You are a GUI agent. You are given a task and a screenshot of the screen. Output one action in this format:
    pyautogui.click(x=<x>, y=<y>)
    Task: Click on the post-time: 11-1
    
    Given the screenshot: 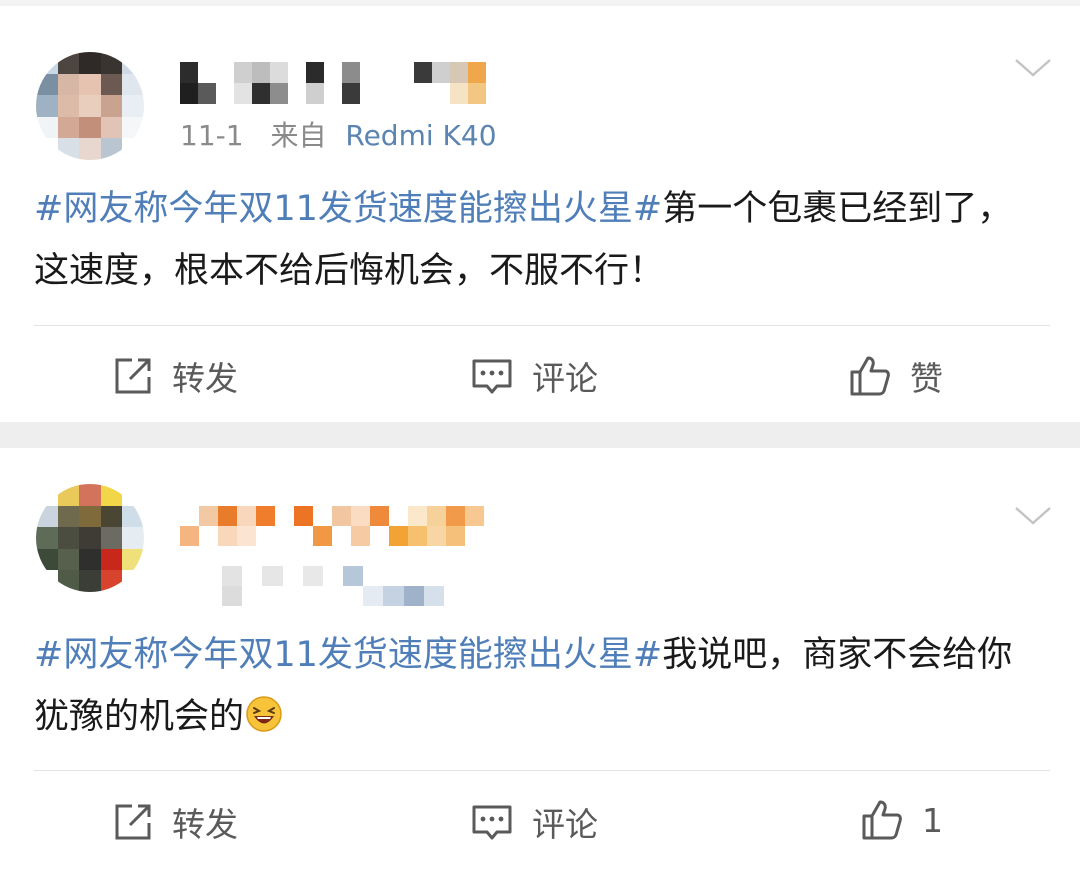 What is the action you would take?
    pyautogui.click(x=212, y=135)
    